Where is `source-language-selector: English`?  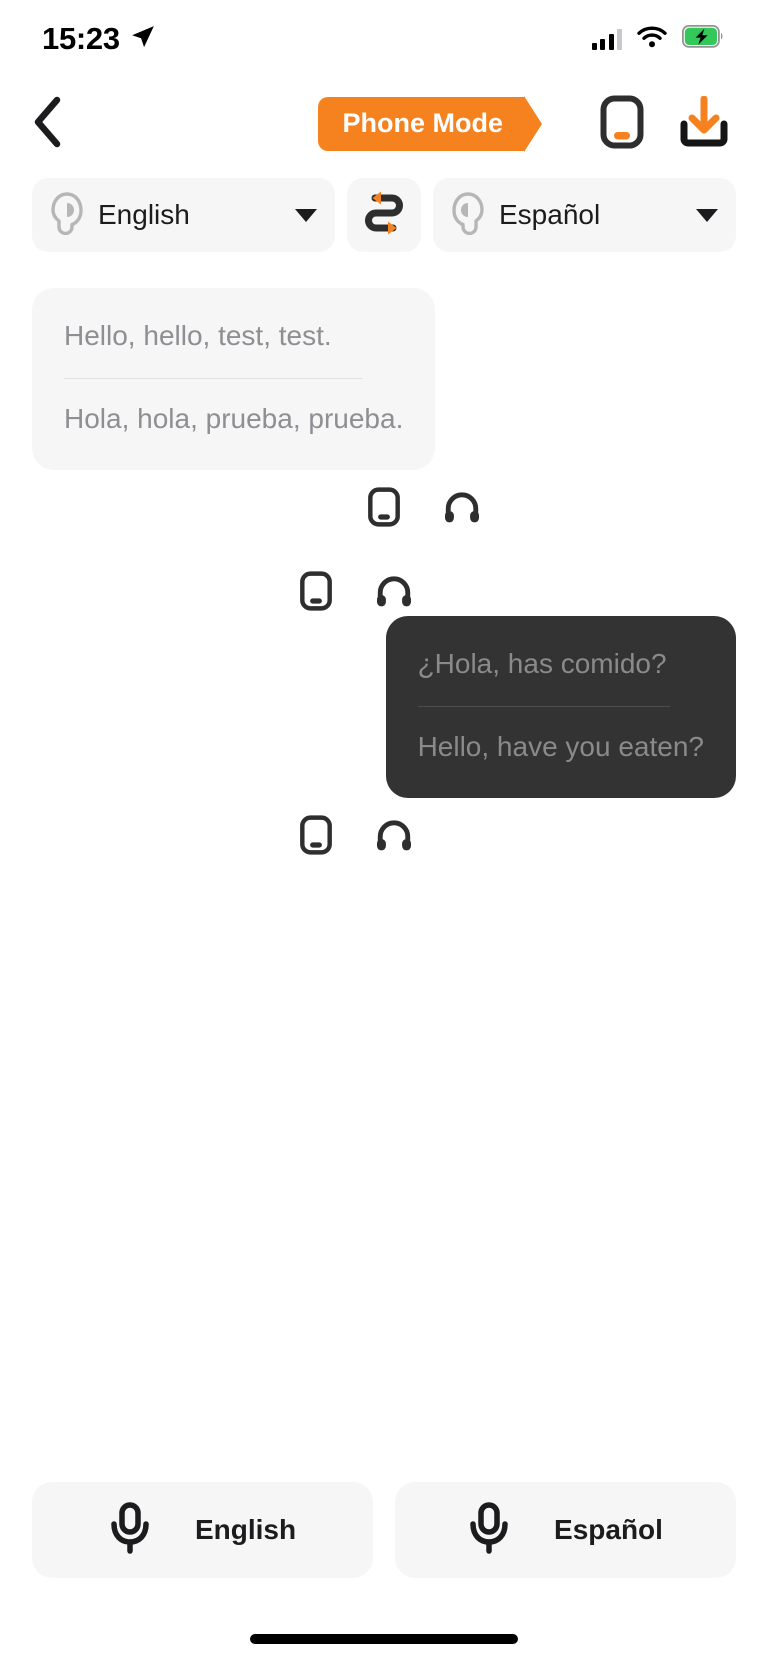 source-language-selector: English is located at coordinates (183, 215).